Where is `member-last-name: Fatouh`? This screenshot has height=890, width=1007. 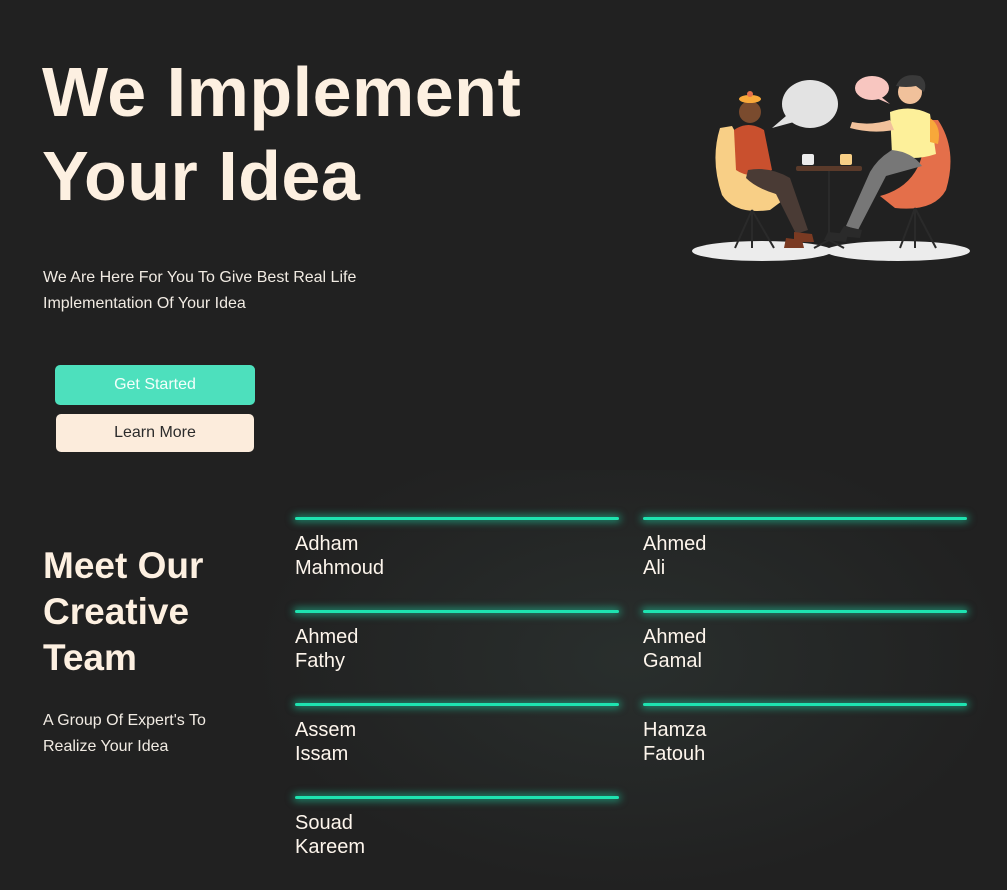 member-last-name: Fatouh is located at coordinates (674, 754).